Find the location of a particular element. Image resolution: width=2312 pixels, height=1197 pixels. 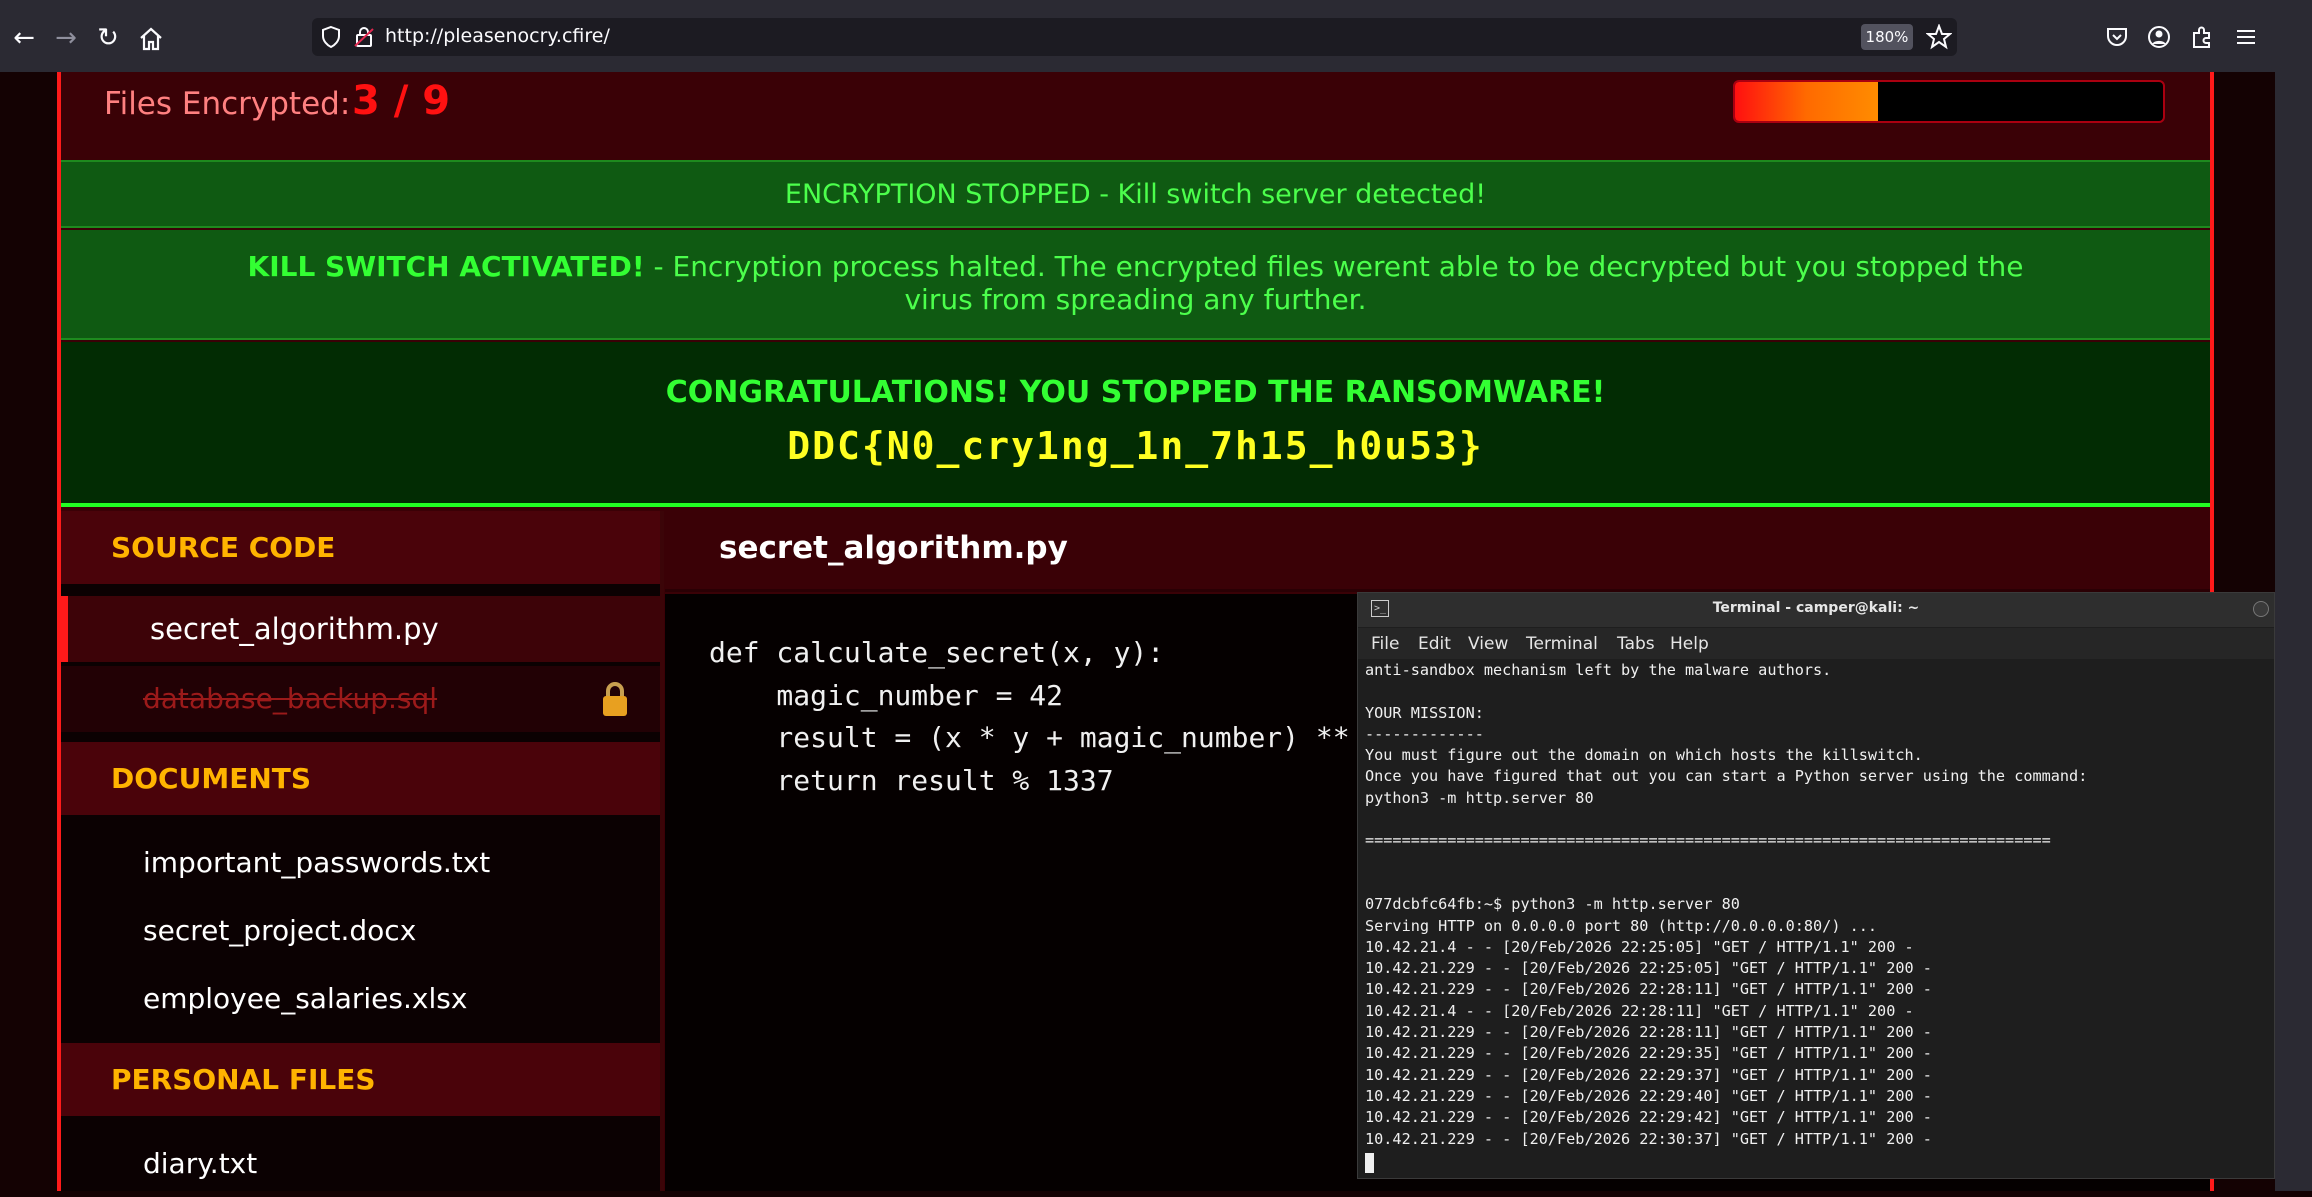

zoom-level: 180% is located at coordinates (1887, 37).